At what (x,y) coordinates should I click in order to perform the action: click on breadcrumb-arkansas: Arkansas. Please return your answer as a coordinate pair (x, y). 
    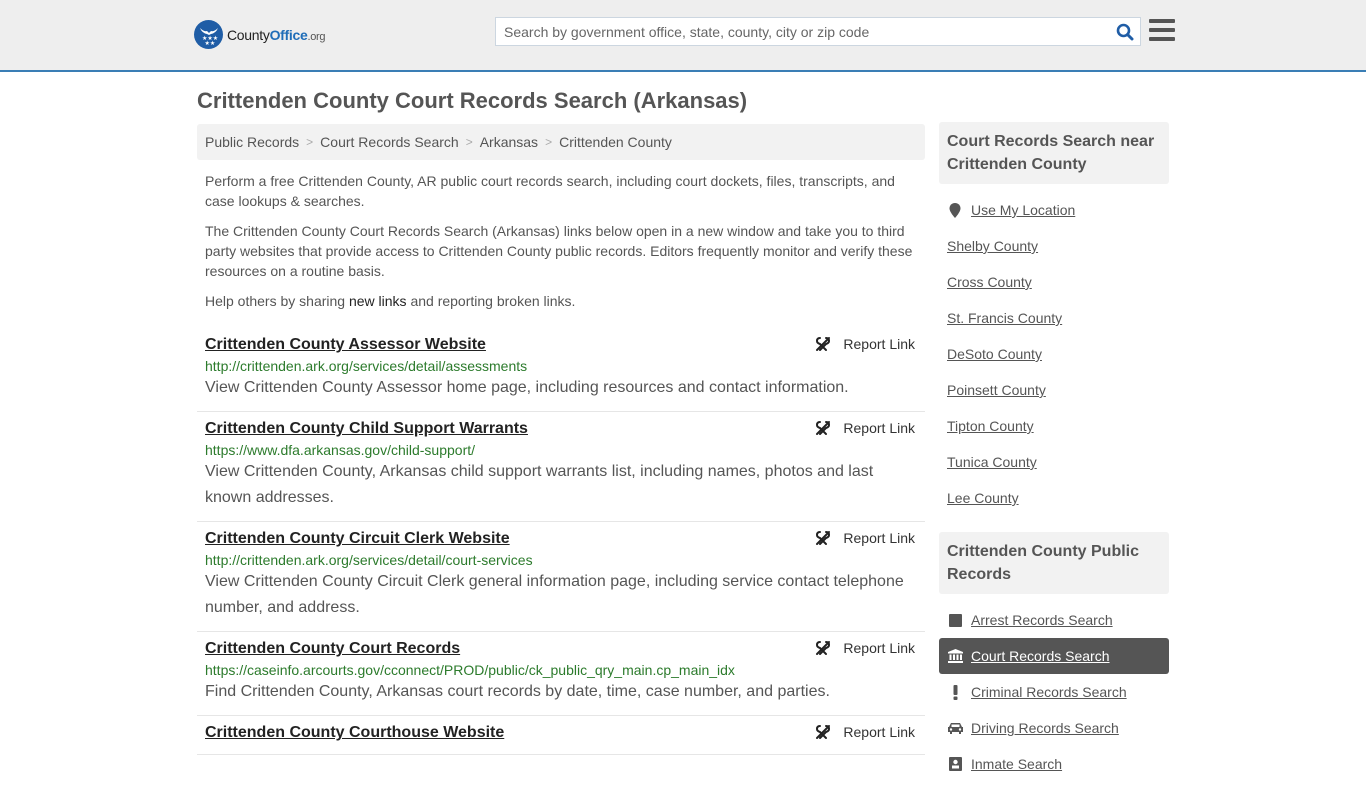
    Looking at the image, I should click on (509, 142).